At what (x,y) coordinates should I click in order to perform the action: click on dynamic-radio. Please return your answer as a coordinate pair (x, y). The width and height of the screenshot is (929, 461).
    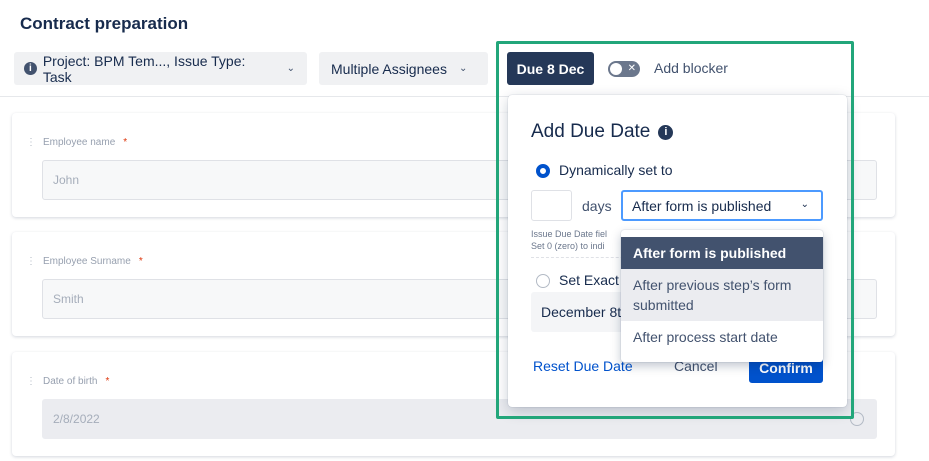
    Looking at the image, I should click on (543, 171).